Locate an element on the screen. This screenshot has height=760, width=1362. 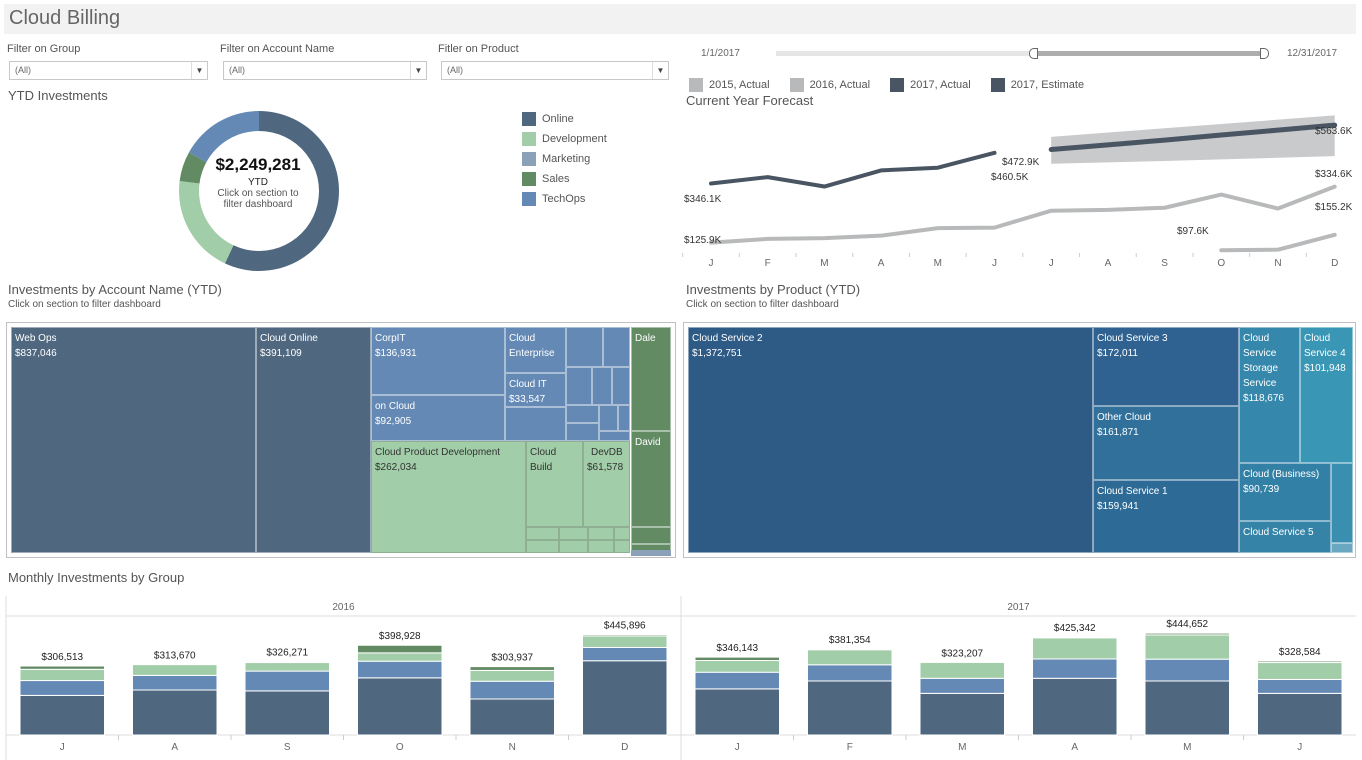
line-2016-actual is located at coordinates (1023, 214).